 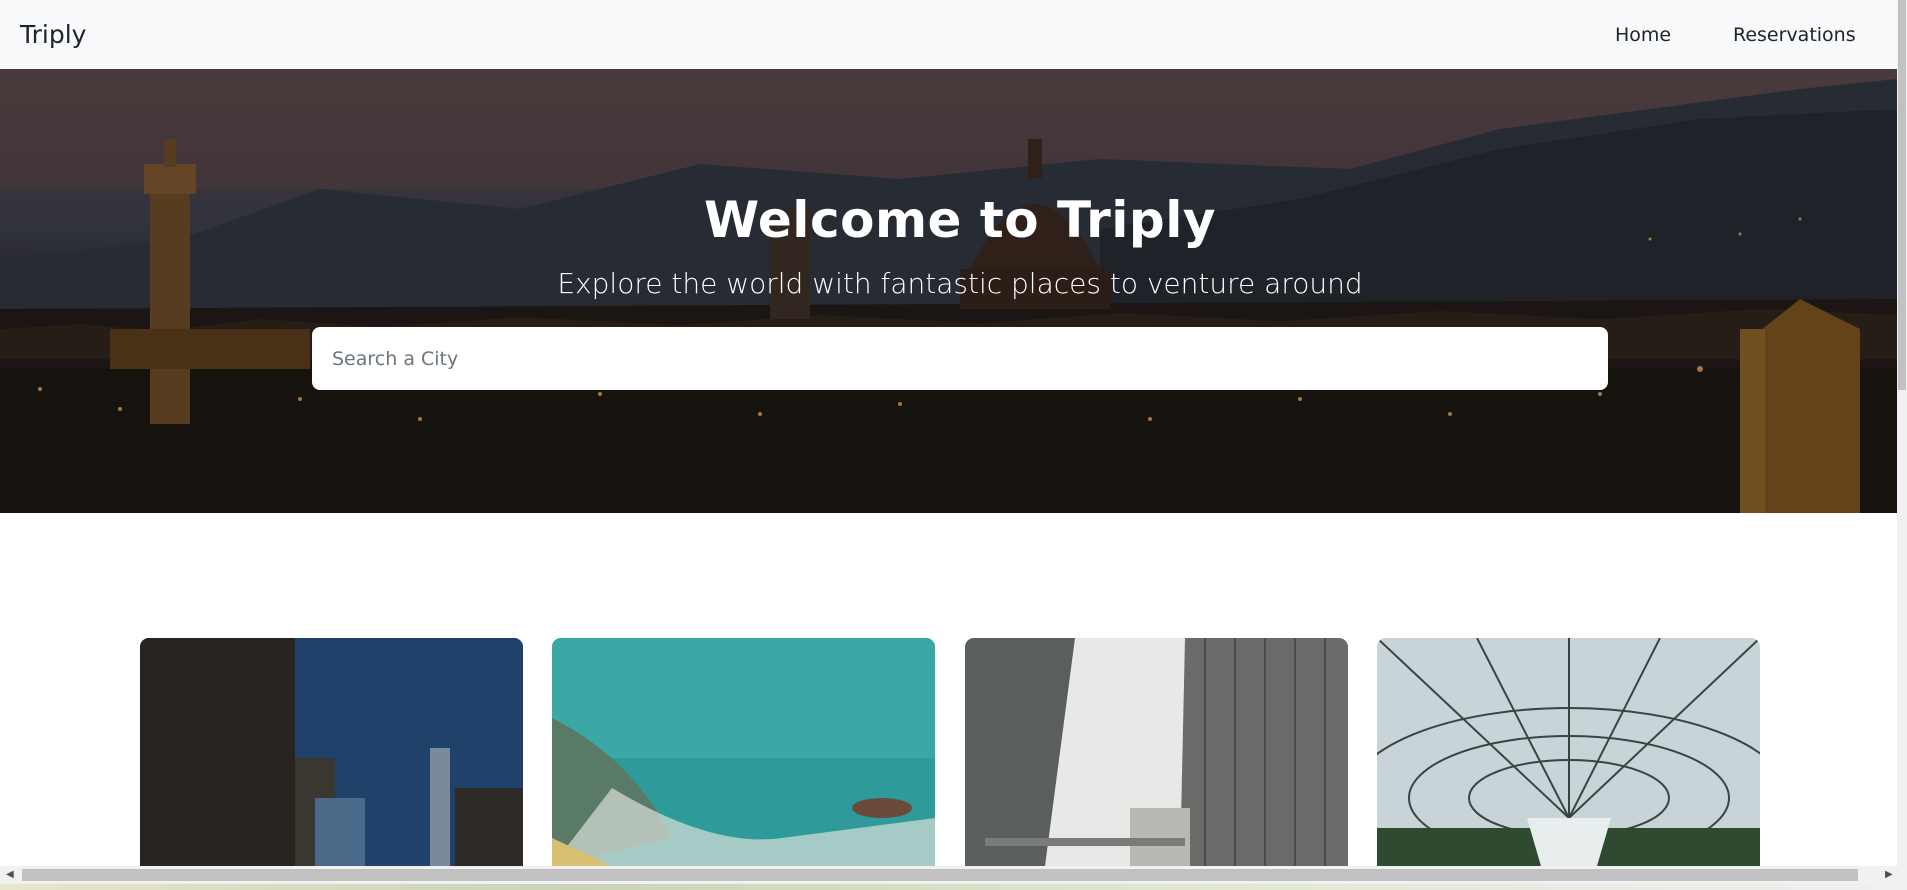 What do you see at coordinates (960, 358) in the screenshot?
I see `city-search-input` at bounding box center [960, 358].